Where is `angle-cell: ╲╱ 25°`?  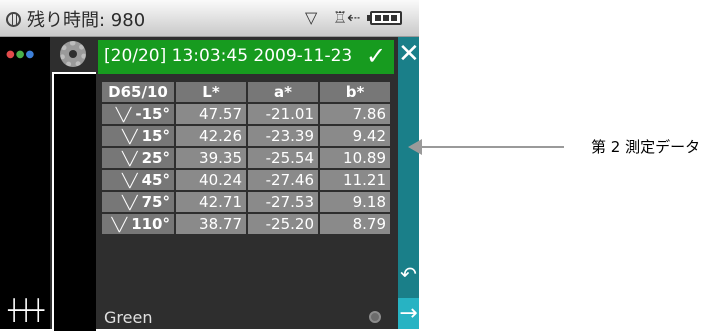
angle-cell: ╲╱ 25° is located at coordinates (138, 158).